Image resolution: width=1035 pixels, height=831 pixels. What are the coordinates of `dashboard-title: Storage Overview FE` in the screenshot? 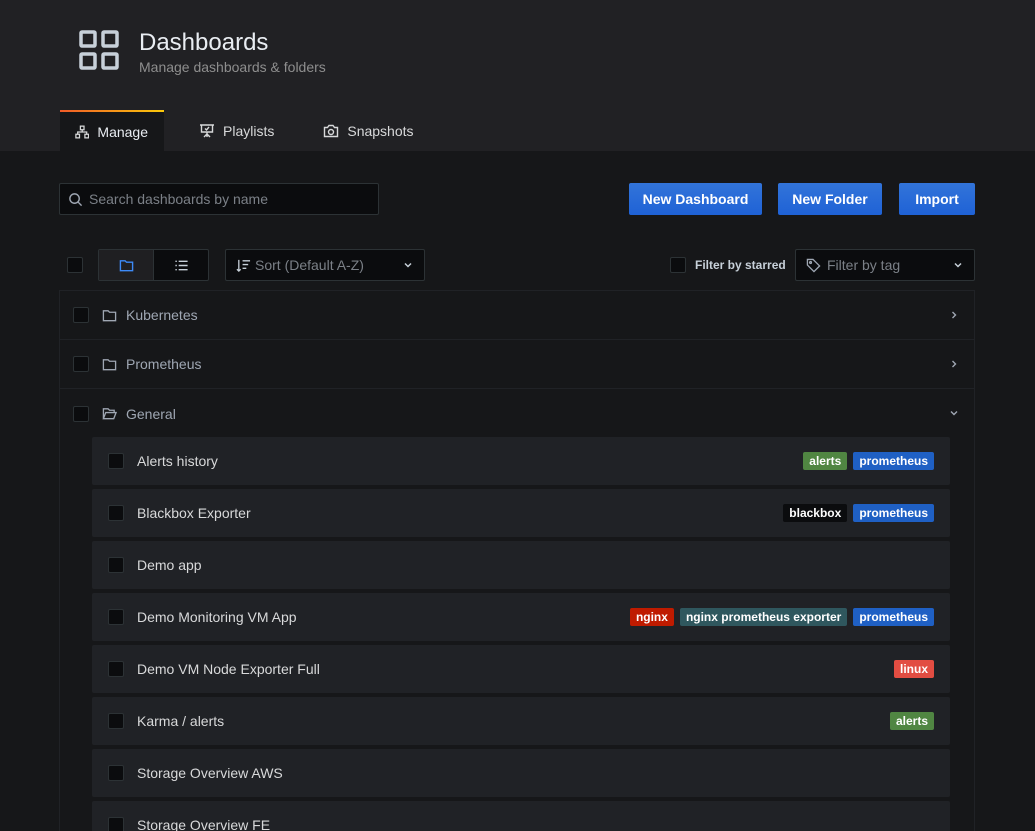 It's located at (535, 824).